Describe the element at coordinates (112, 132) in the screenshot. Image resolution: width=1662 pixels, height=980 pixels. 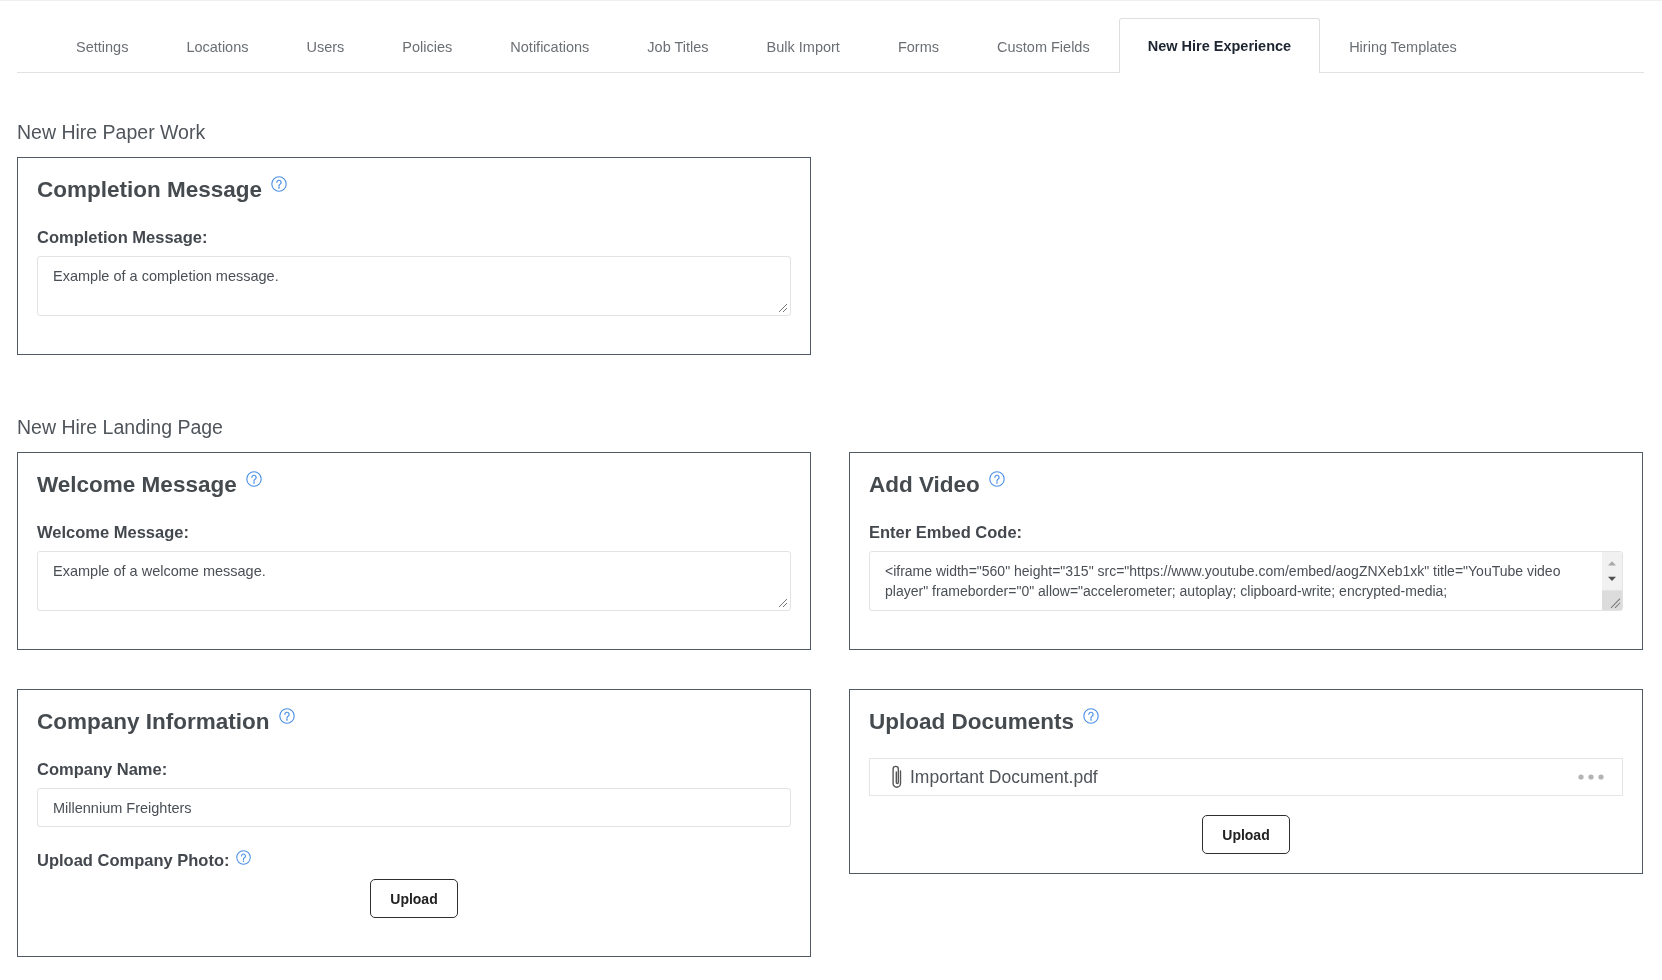
I see `section-title: New Hire Paper Work` at that location.